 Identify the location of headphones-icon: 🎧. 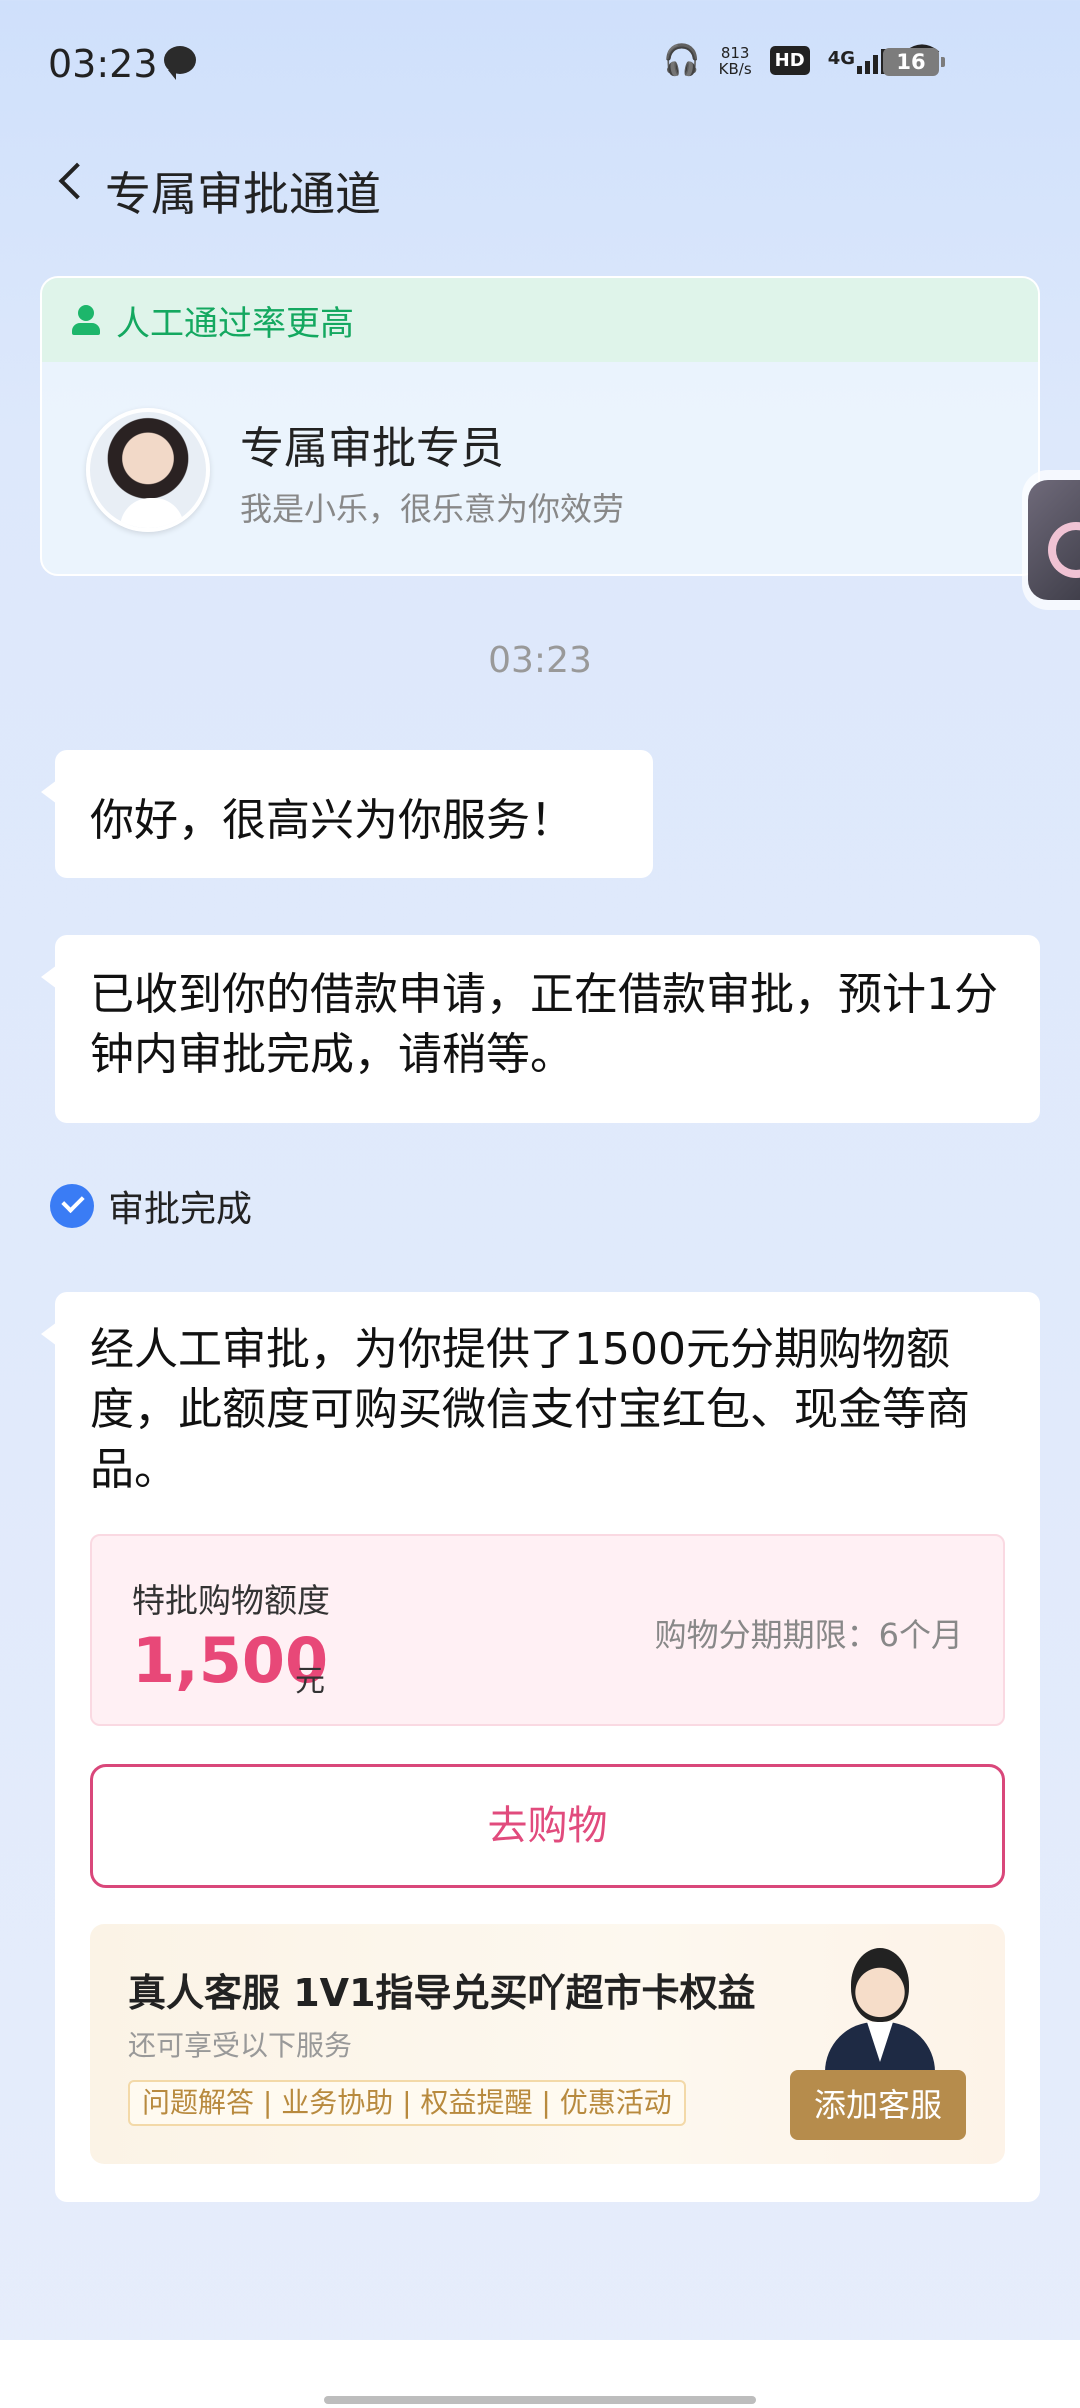
(682, 60).